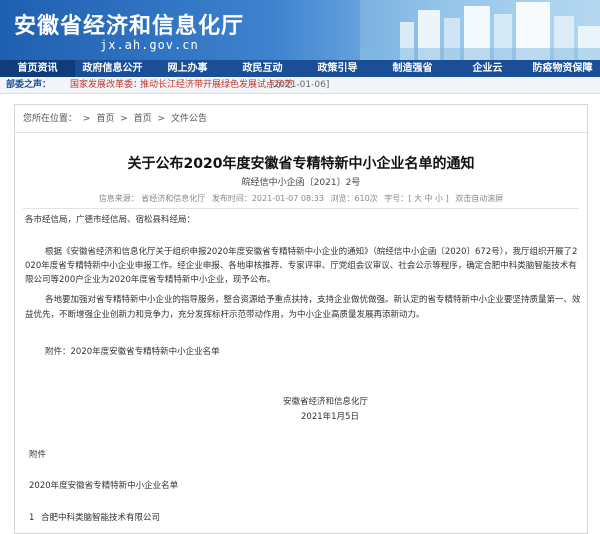 Image resolution: width=600 pixels, height=534 pixels. I want to click on appendix-item-name: 合肥中科类脑智能技术有限公司, so click(101, 518).